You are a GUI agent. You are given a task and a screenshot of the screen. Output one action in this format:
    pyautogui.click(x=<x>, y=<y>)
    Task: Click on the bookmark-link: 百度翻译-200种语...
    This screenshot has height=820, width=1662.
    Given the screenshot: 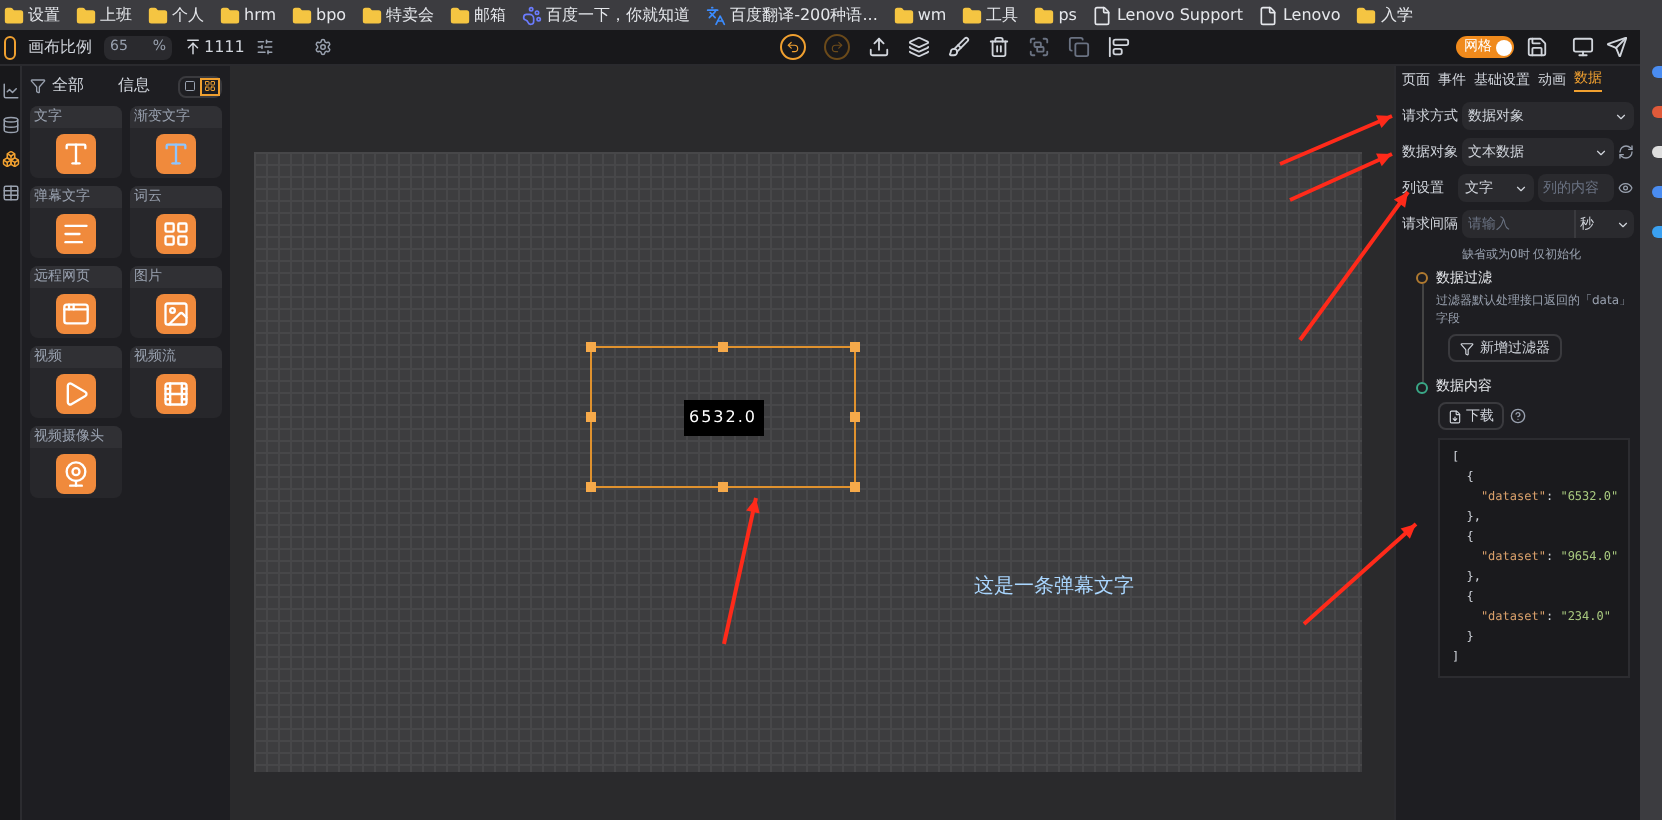 What is the action you would take?
    pyautogui.click(x=804, y=15)
    